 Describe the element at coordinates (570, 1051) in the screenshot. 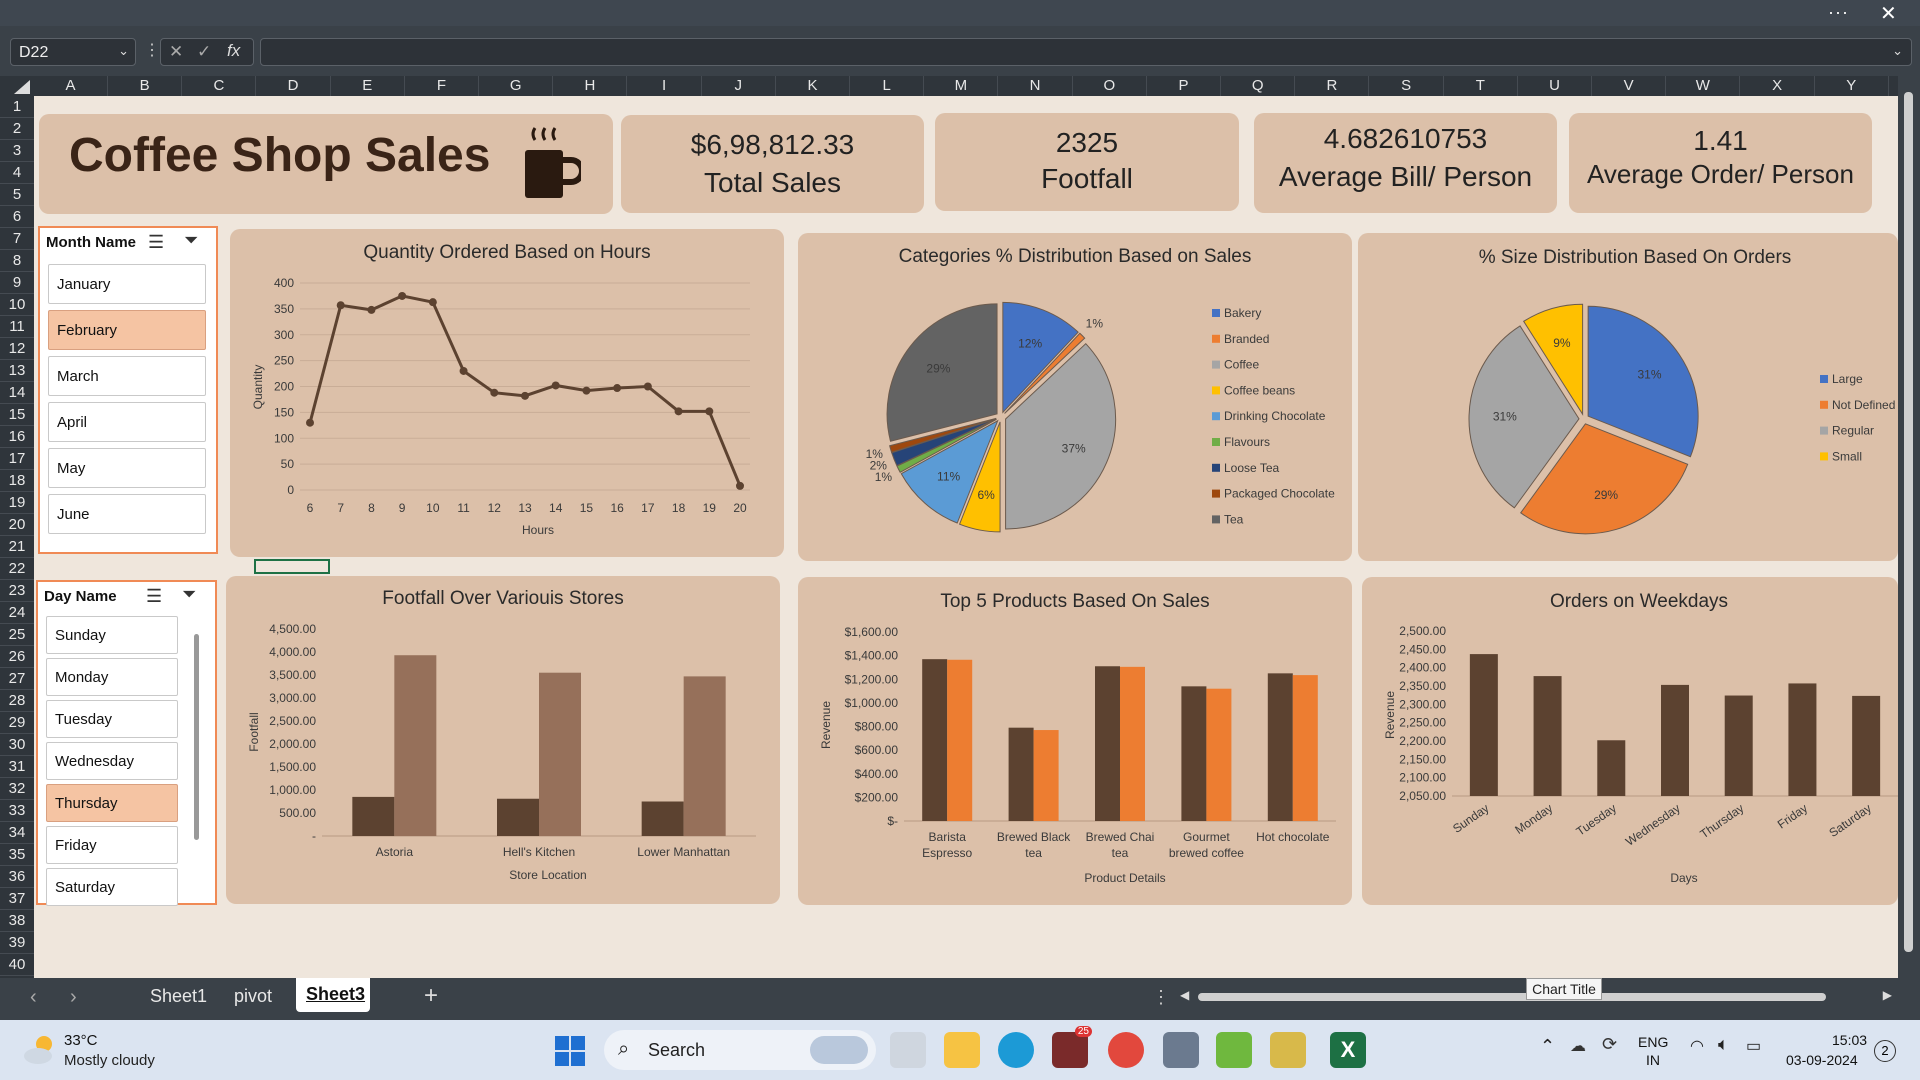

I see `start-button` at that location.